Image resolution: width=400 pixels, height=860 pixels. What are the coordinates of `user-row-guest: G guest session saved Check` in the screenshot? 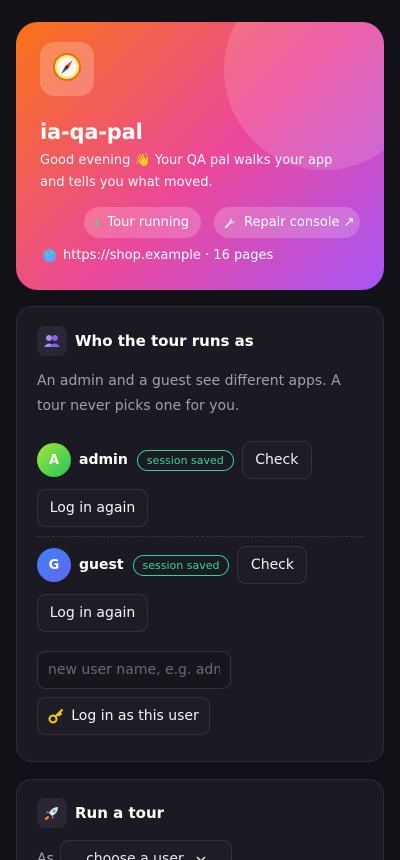 It's located at (172, 565).